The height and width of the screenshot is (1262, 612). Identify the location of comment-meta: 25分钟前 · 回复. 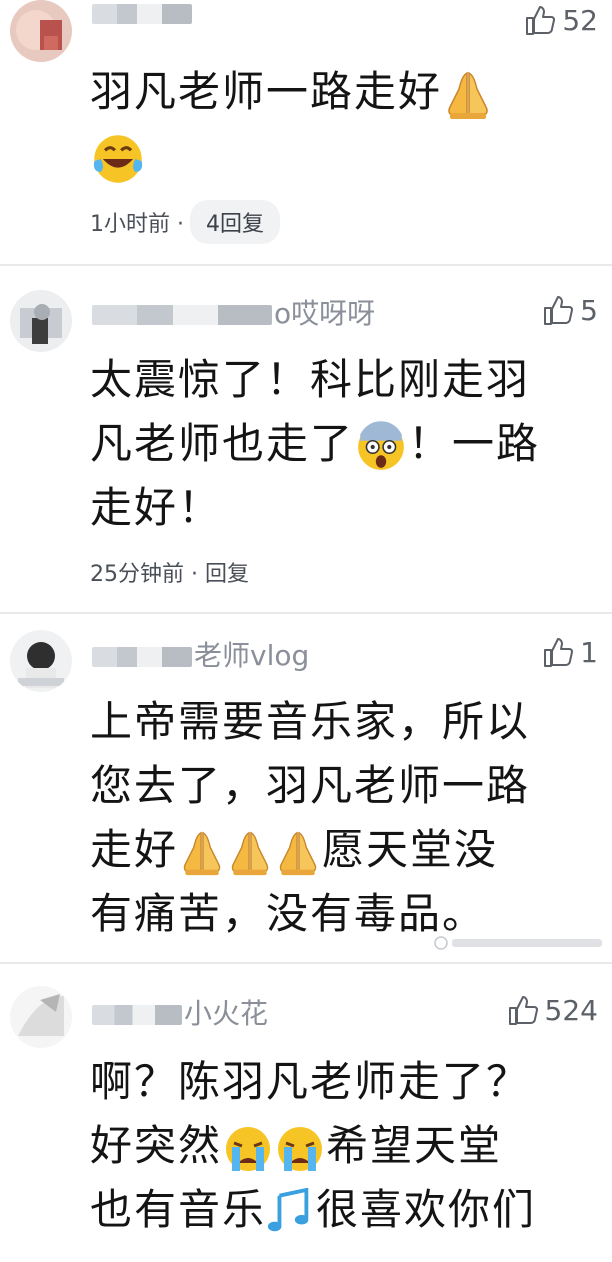
(169, 572).